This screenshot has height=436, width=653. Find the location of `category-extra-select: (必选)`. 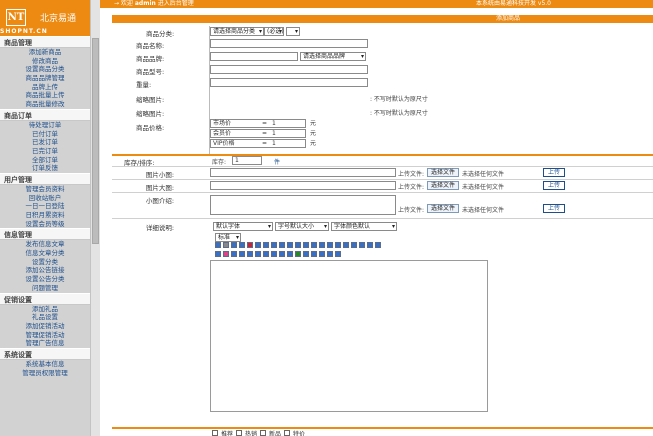

category-extra-select: (必选) is located at coordinates (274, 31).